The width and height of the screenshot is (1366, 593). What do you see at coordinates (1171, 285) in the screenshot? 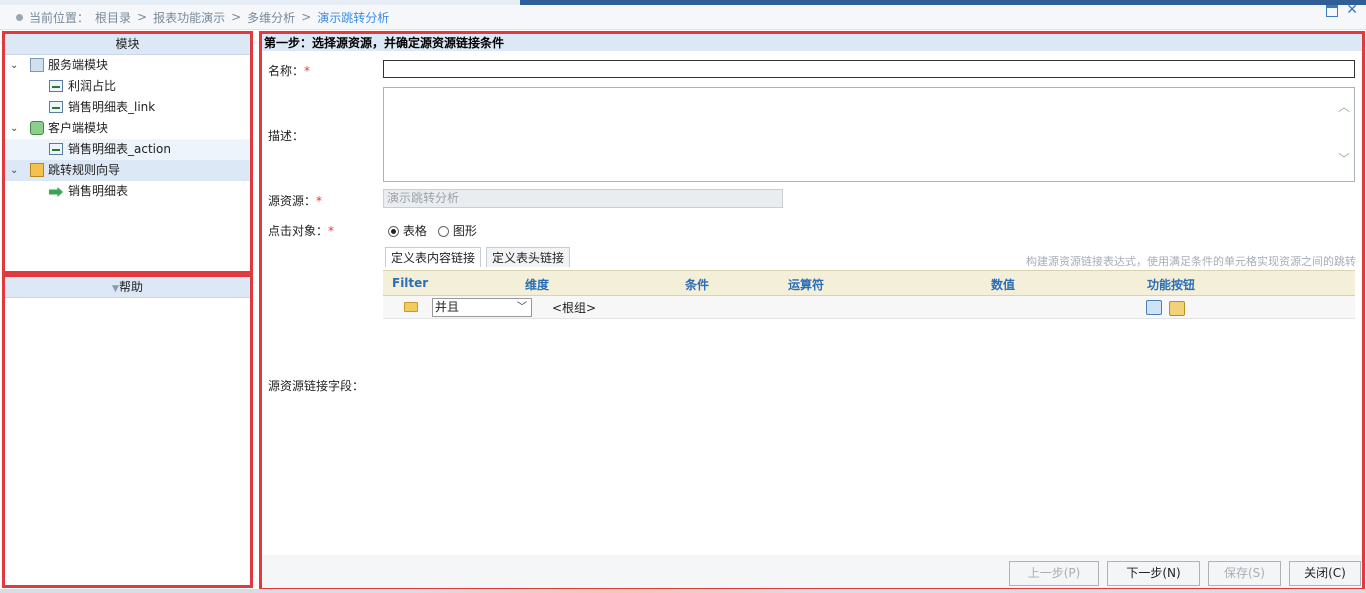
I see `col-actions: 功能按钮` at bounding box center [1171, 285].